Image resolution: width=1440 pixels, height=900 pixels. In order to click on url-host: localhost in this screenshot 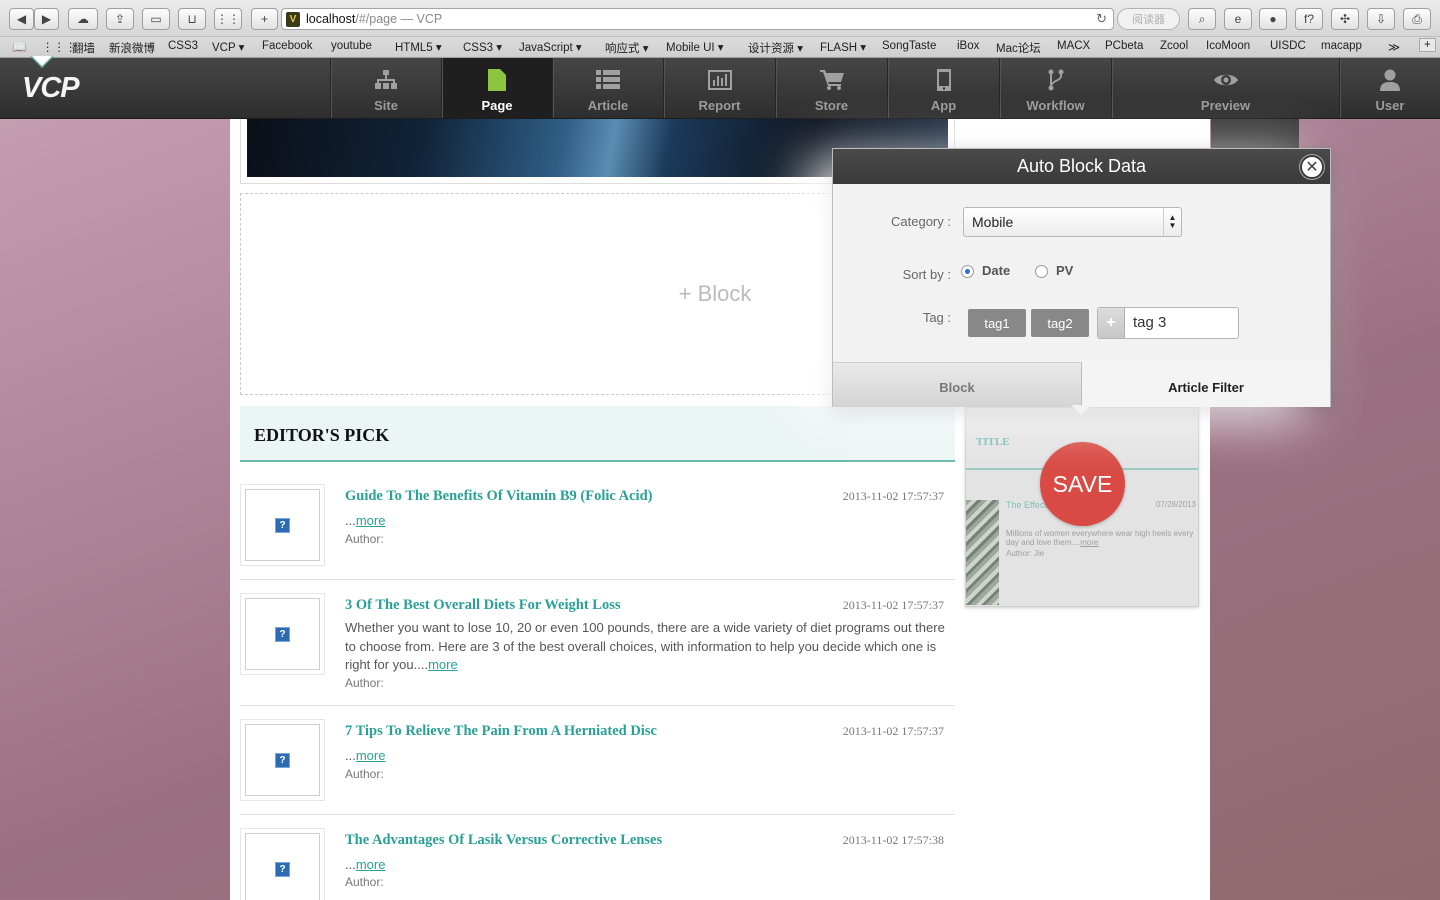, I will do `click(331, 19)`.